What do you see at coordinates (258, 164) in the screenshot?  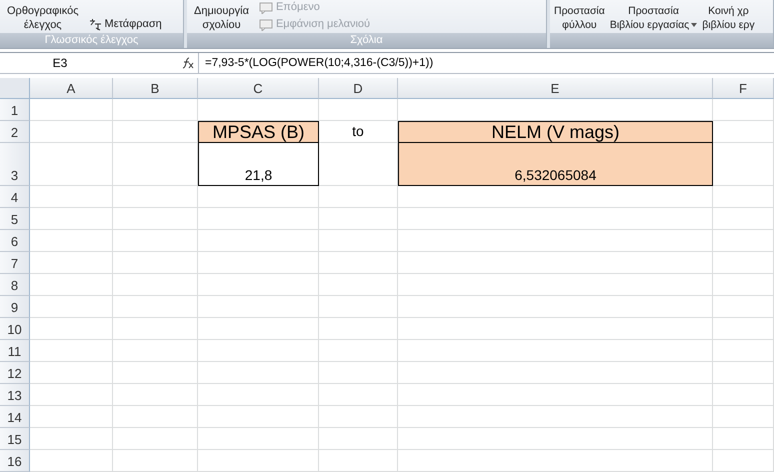 I see `table-cell: 21,8` at bounding box center [258, 164].